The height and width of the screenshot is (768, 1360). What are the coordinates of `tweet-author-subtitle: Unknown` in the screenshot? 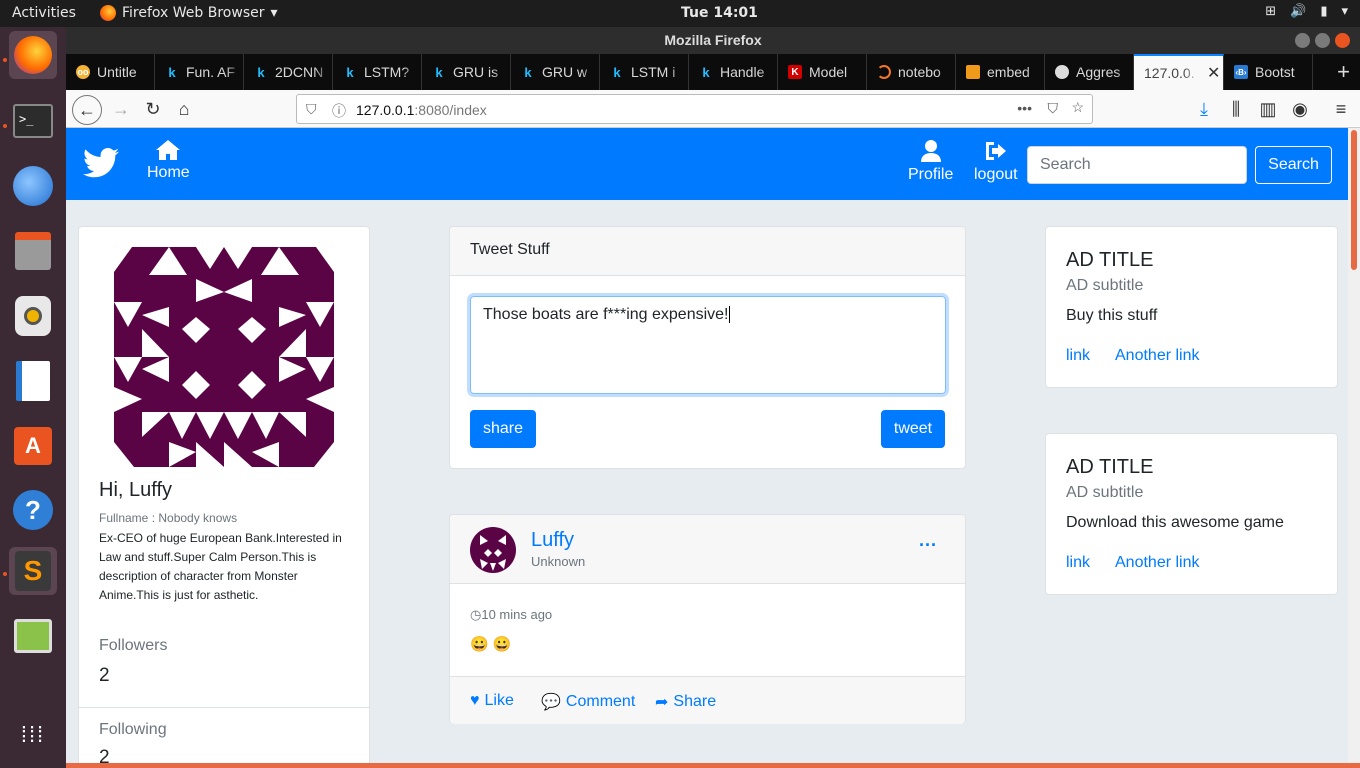 It's located at (558, 561).